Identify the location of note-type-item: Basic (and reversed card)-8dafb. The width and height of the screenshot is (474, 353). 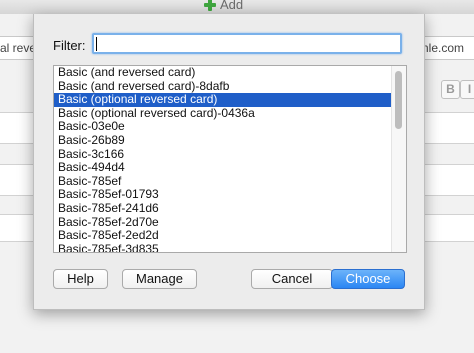
(230, 86).